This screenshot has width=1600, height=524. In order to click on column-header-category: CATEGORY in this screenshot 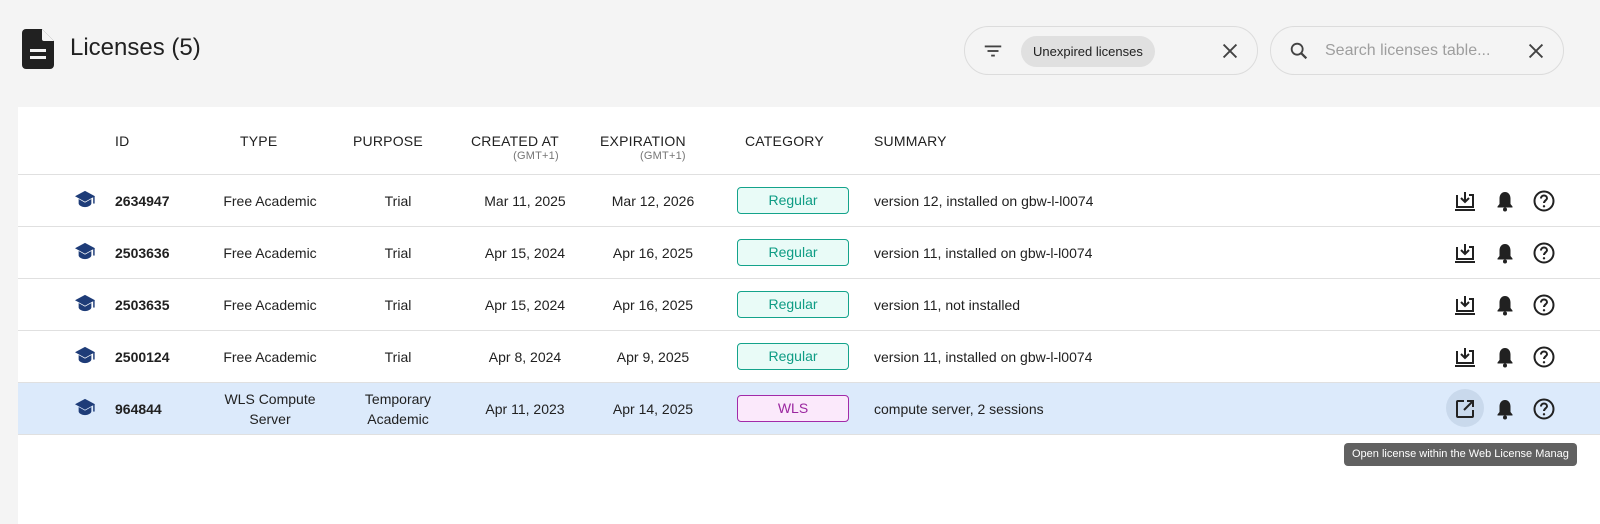, I will do `click(784, 141)`.